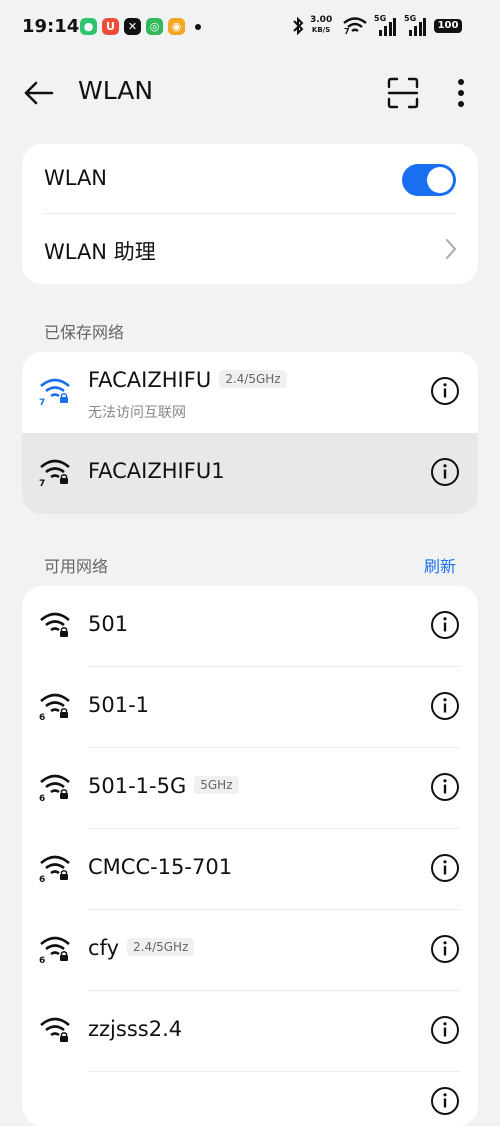 This screenshot has height=1126, width=500. Describe the element at coordinates (250, 788) in the screenshot. I see `available-network-row: 6 501-1-5G 5GHz` at that location.